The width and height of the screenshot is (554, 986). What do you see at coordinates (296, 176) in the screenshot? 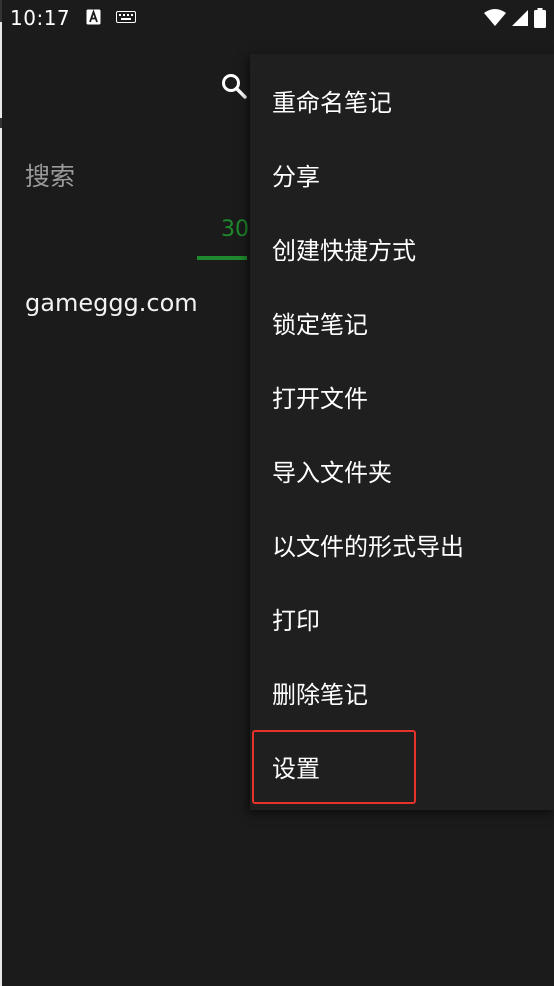
I see `menu-item-label: 分享` at bounding box center [296, 176].